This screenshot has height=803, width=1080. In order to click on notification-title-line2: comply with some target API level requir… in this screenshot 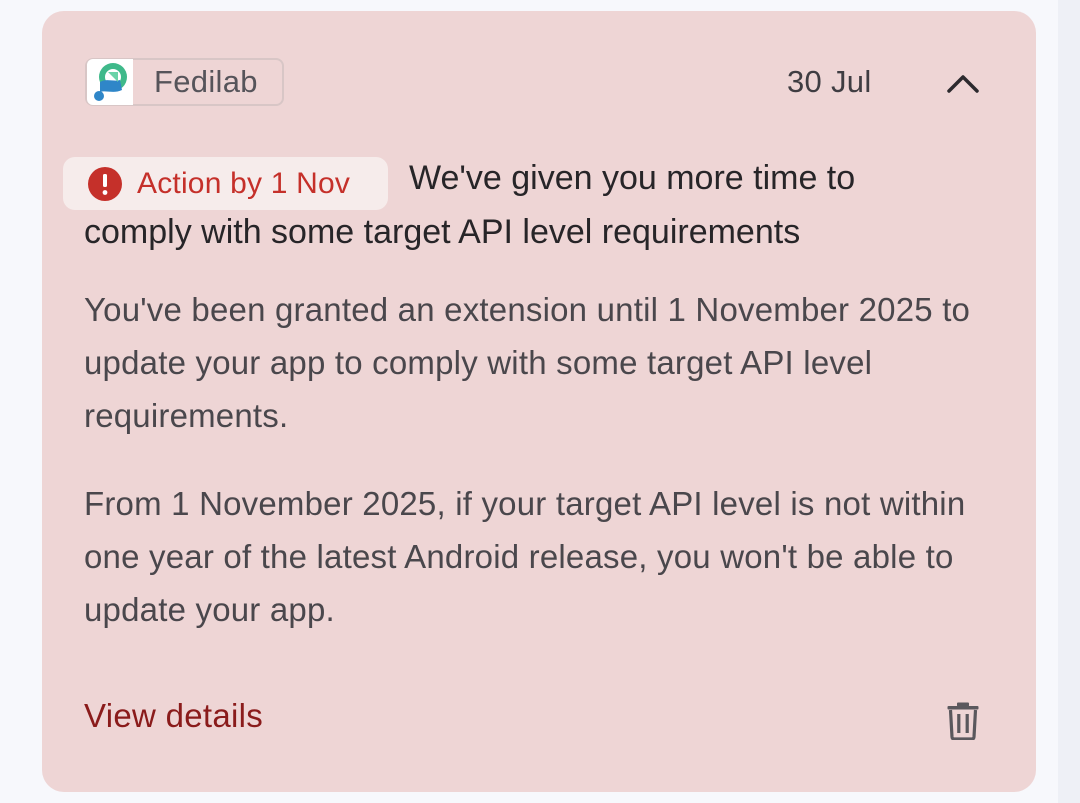, I will do `click(442, 232)`.